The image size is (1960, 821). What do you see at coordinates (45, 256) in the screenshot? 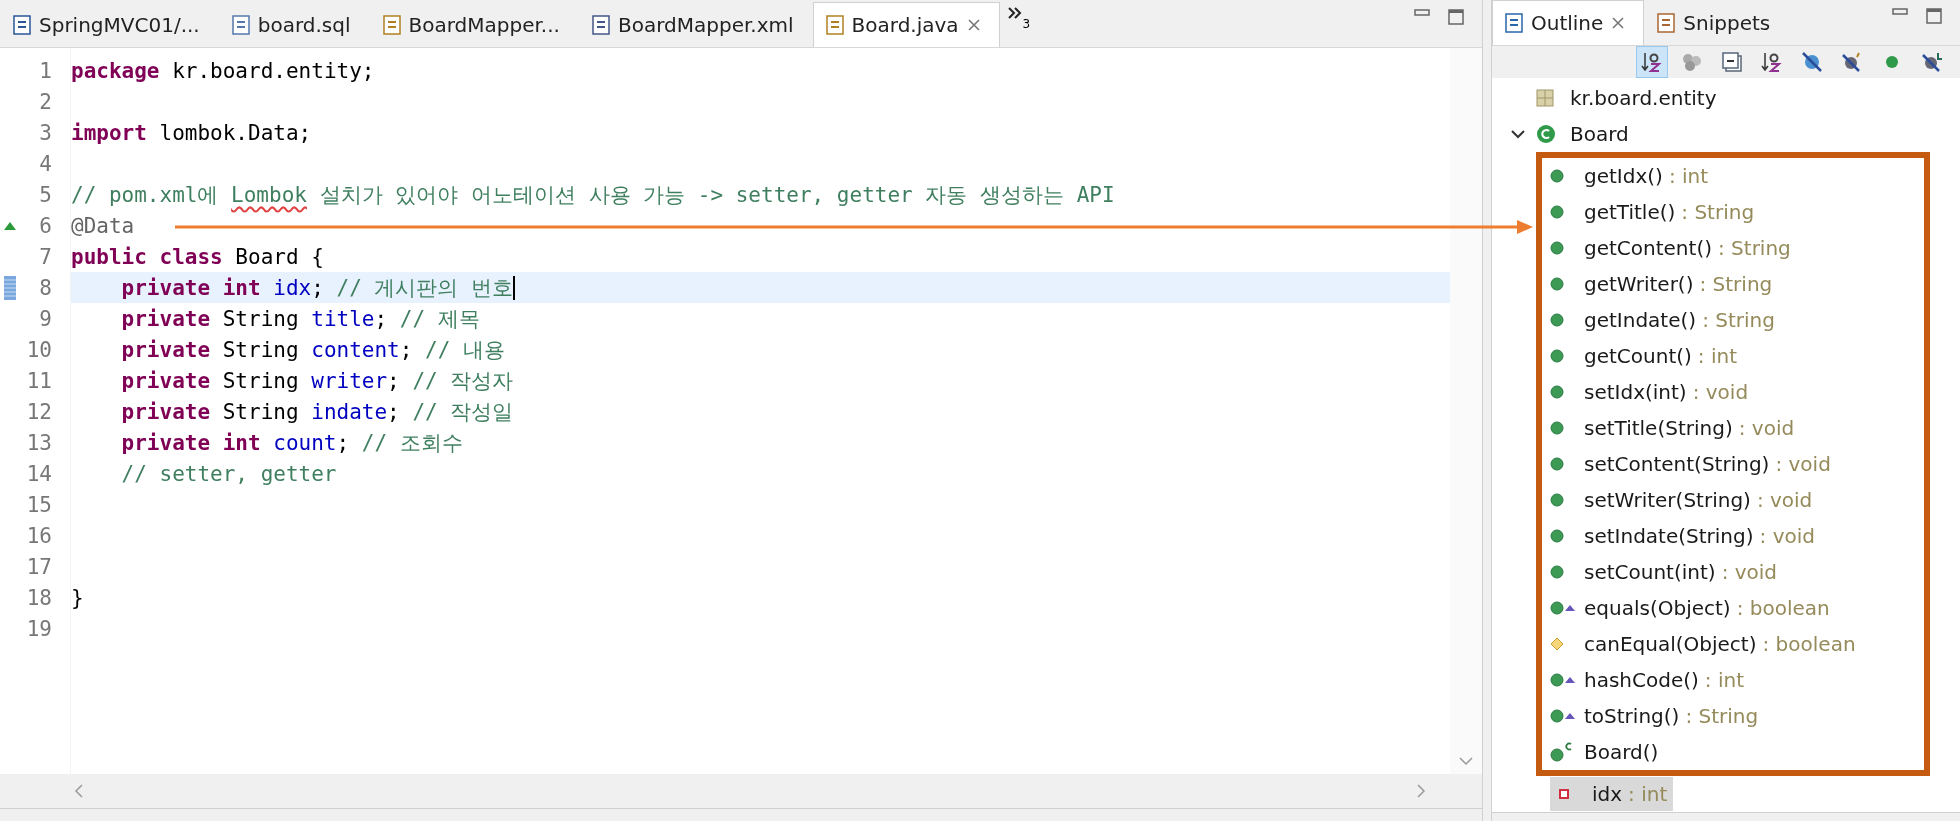
I see `line-number: 7` at bounding box center [45, 256].